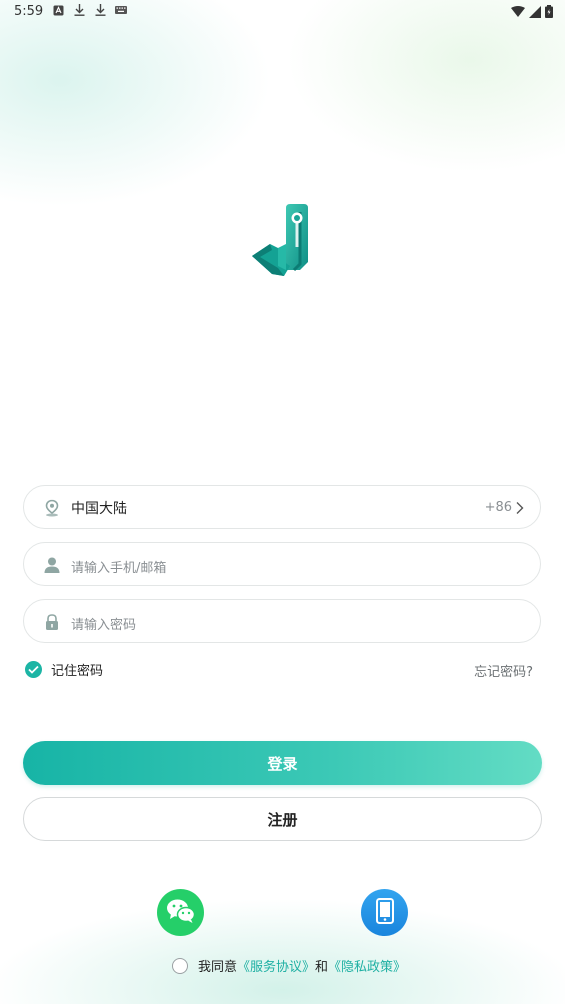 The width and height of the screenshot is (565, 1004). What do you see at coordinates (498, 507) in the screenshot?
I see `country-code: +86` at bounding box center [498, 507].